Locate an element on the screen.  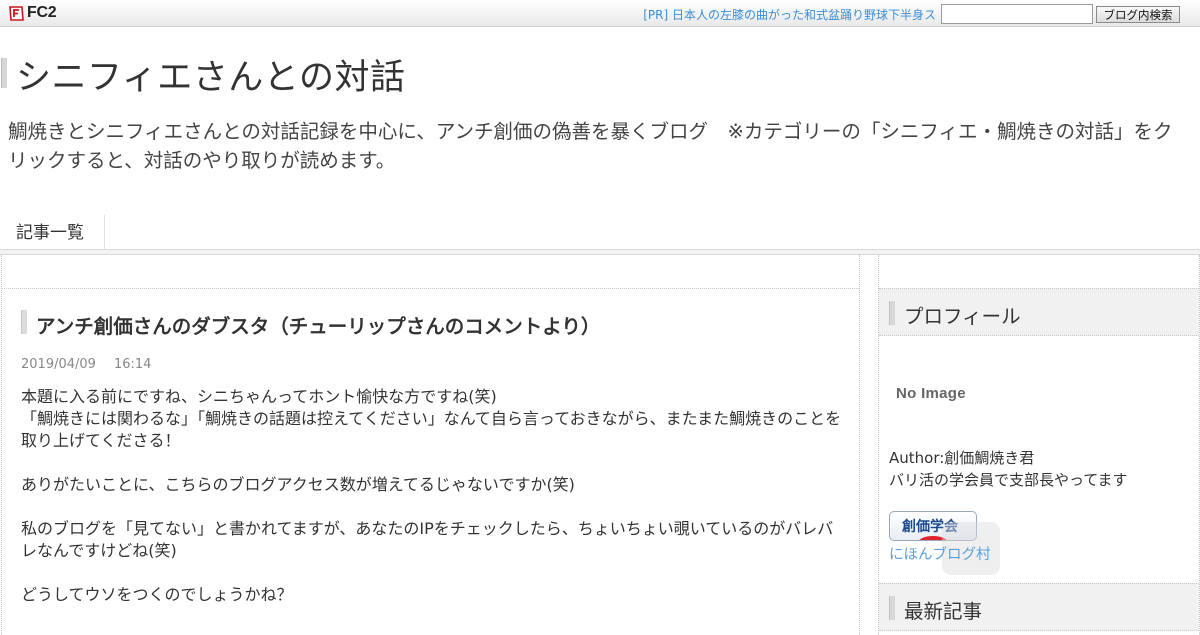
blog-search-input is located at coordinates (1017, 14).